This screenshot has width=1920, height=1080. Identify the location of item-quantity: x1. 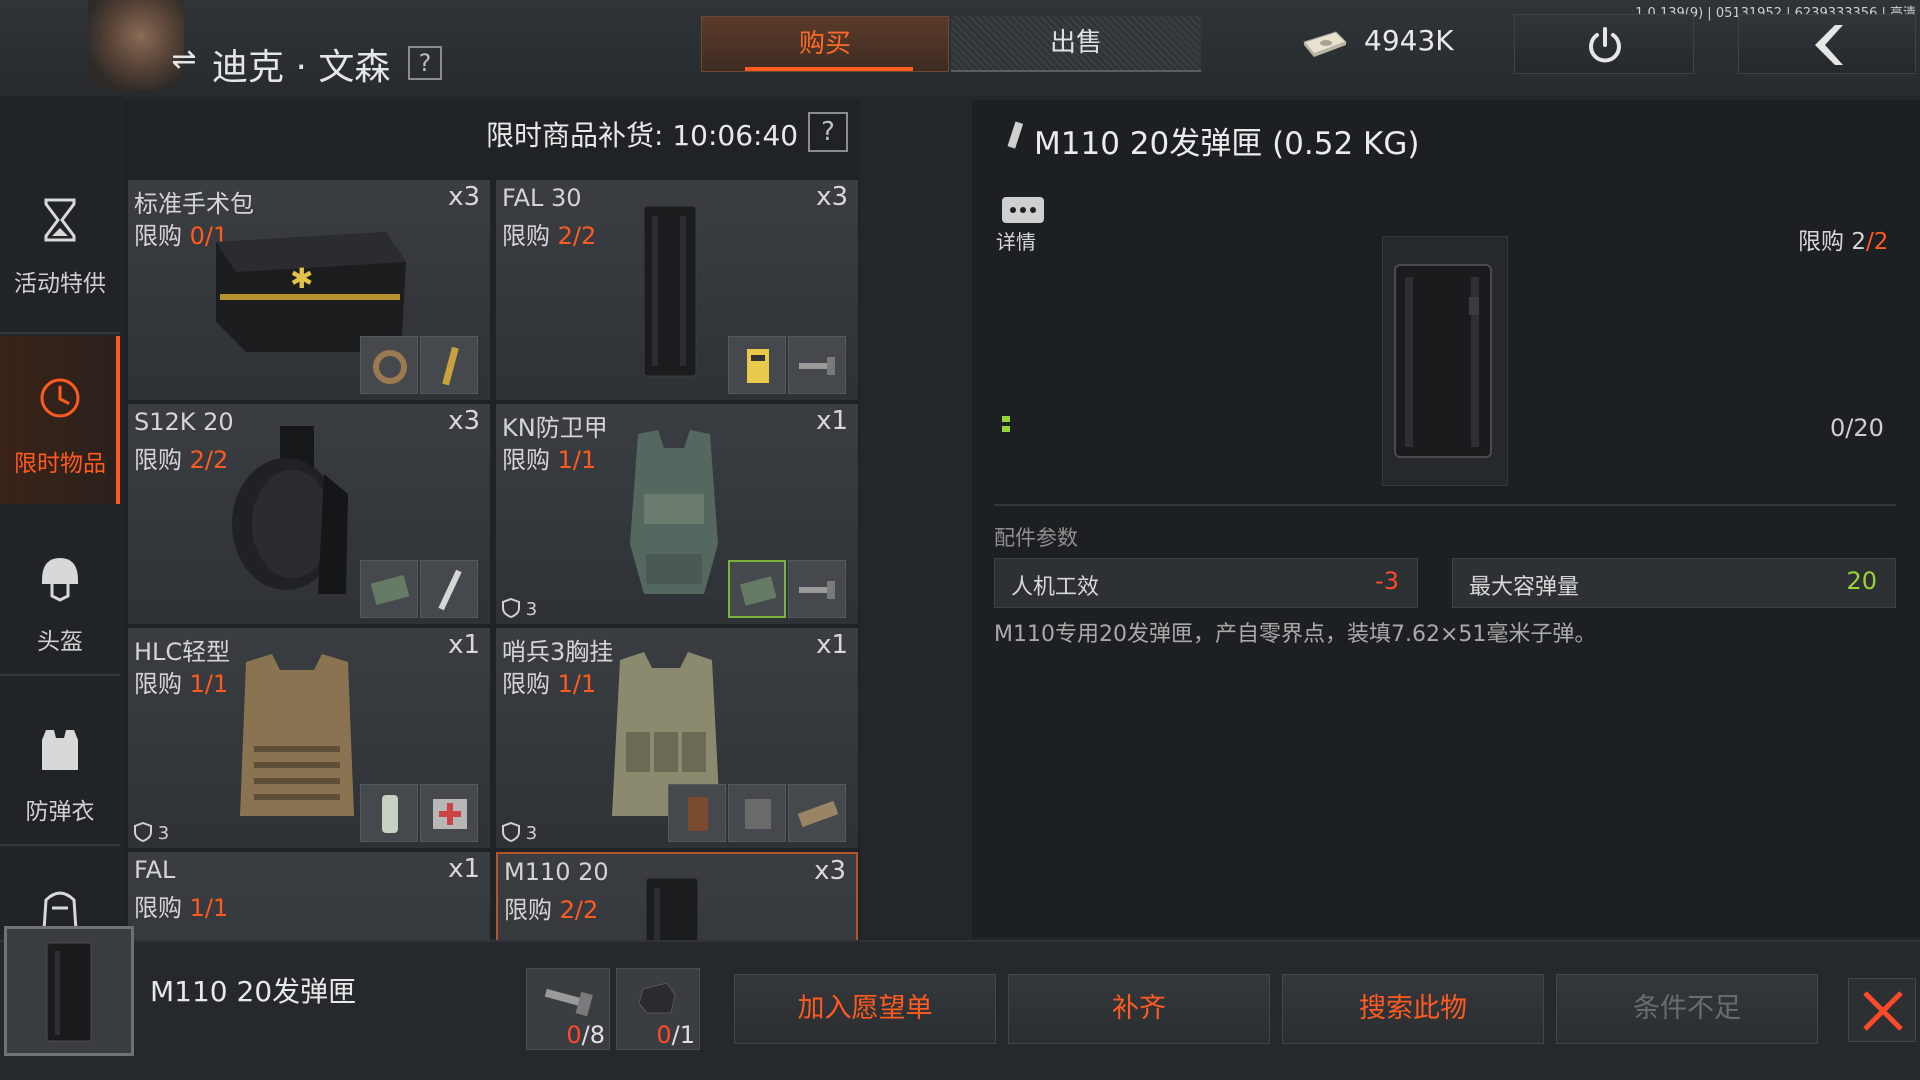
(464, 869).